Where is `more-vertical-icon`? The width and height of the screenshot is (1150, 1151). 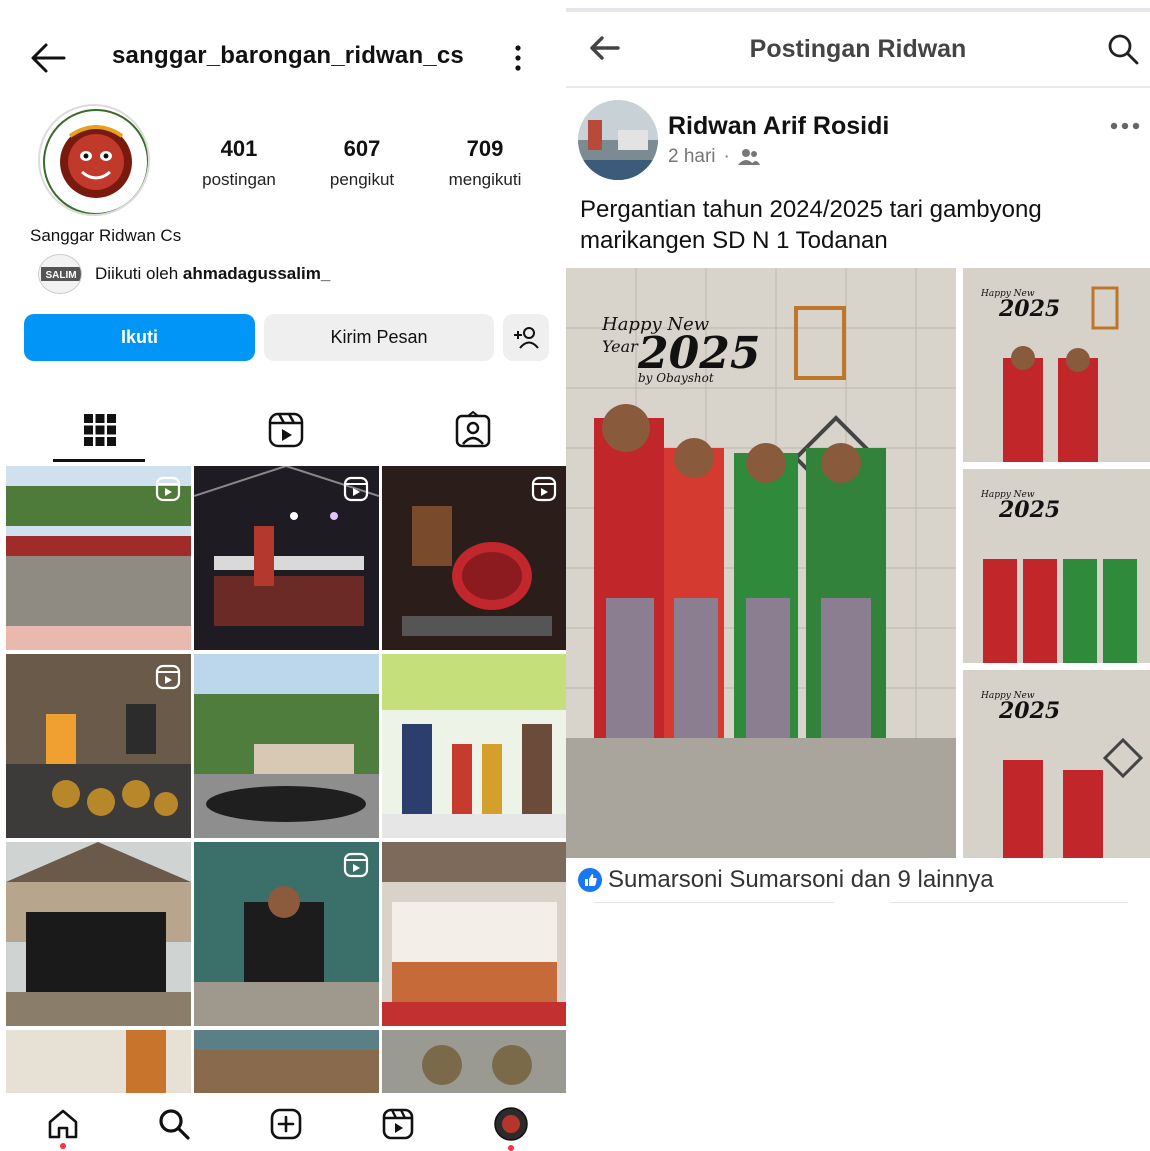
more-vertical-icon is located at coordinates (518, 58).